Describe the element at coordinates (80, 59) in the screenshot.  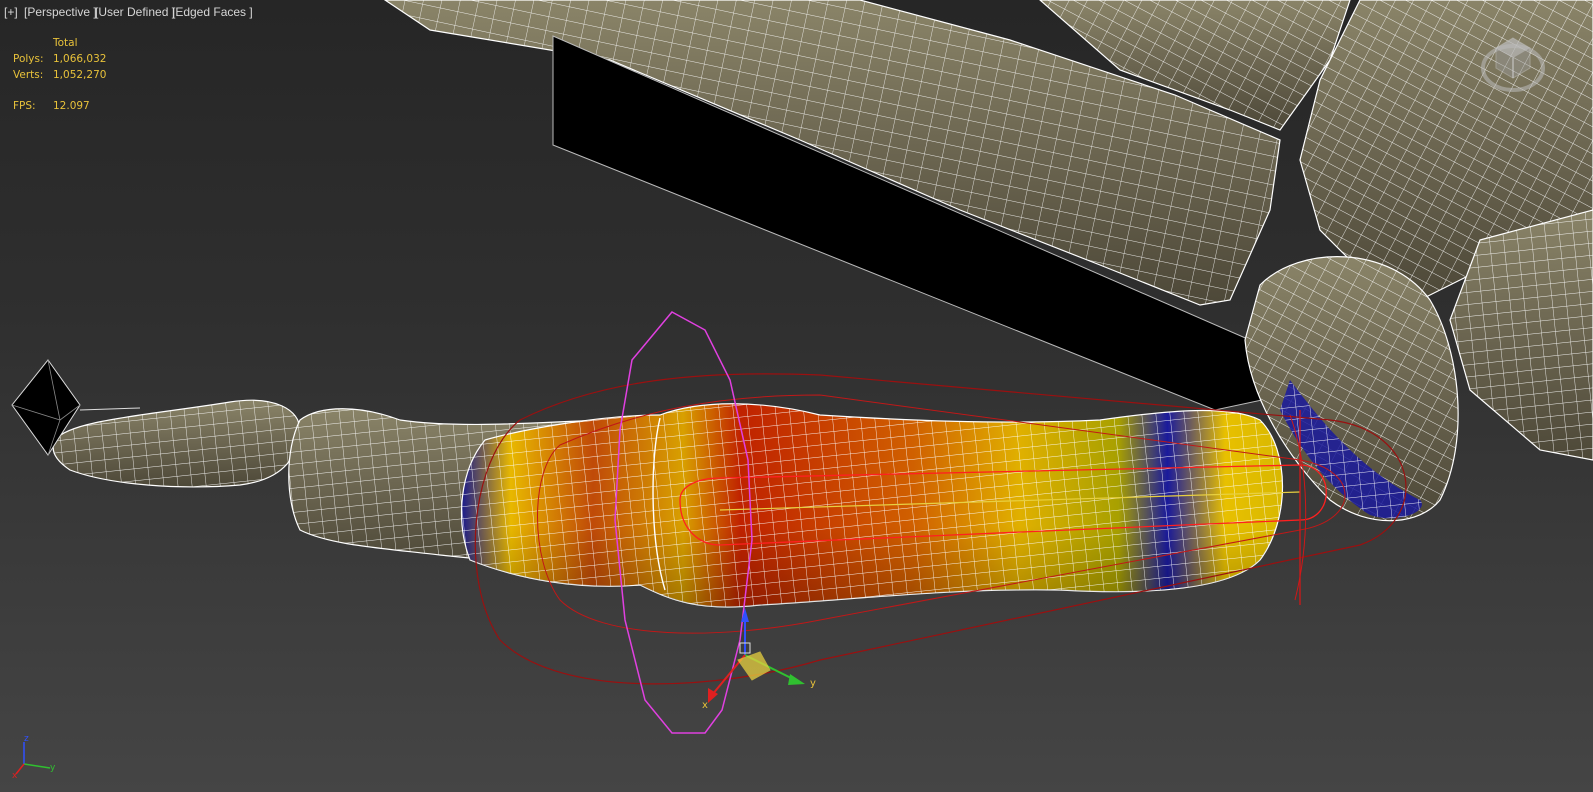
I see `stats-polys-value: 1,066,032` at that location.